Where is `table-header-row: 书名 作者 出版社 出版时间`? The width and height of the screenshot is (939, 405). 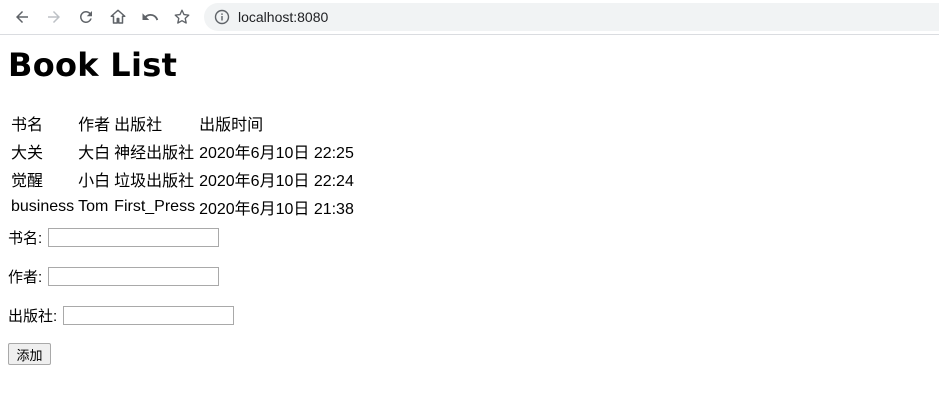
table-header-row: 书名 作者 出版社 出版时间 is located at coordinates (182, 123).